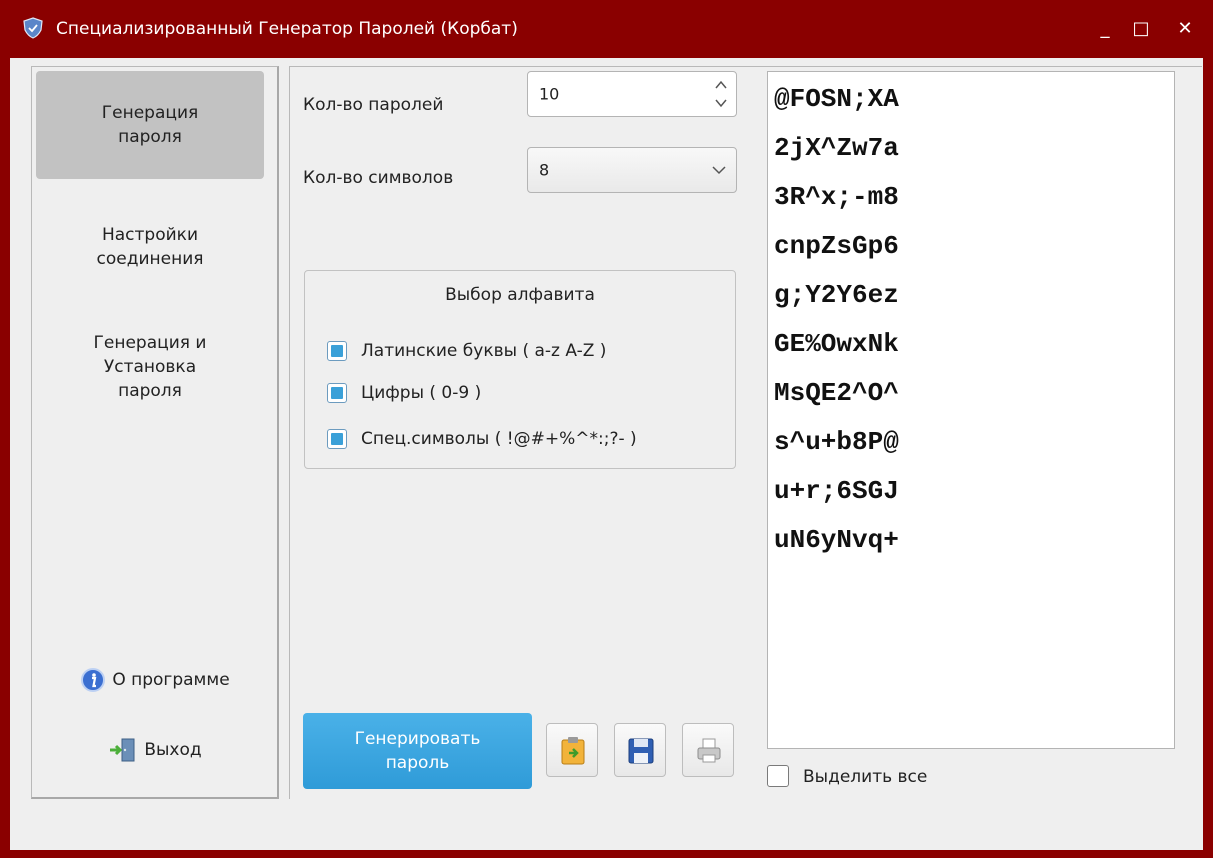 This screenshot has width=1213, height=858. I want to click on password-item: u+r;6SGJ, so click(836, 491).